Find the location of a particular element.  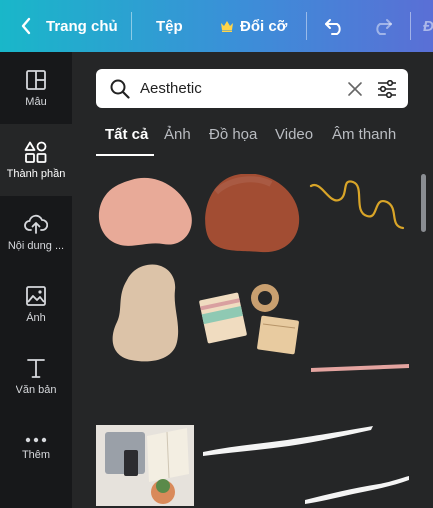

active-tab-indicator is located at coordinates (125, 155).